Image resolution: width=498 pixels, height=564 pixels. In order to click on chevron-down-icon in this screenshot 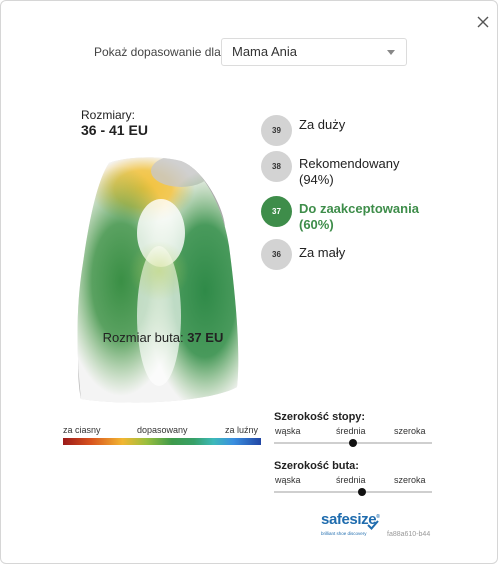, I will do `click(391, 52)`.